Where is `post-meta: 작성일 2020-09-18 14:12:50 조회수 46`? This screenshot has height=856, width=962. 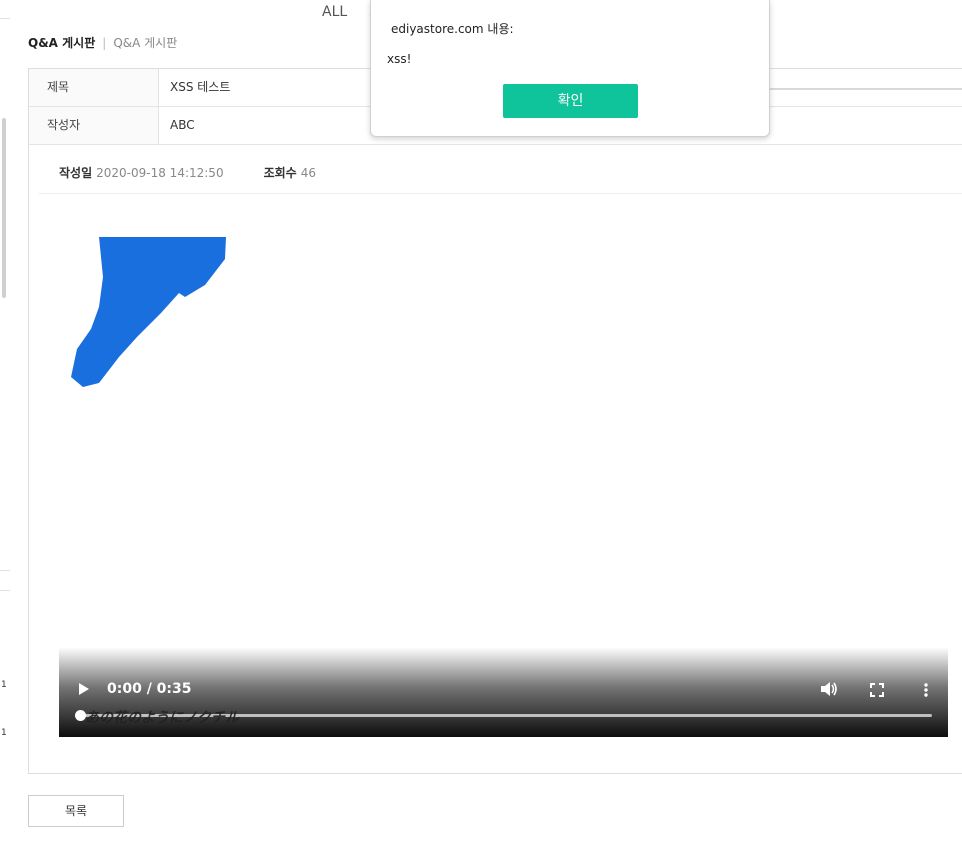 post-meta: 작성일 2020-09-18 14:12:50 조회수 46 is located at coordinates (187, 172).